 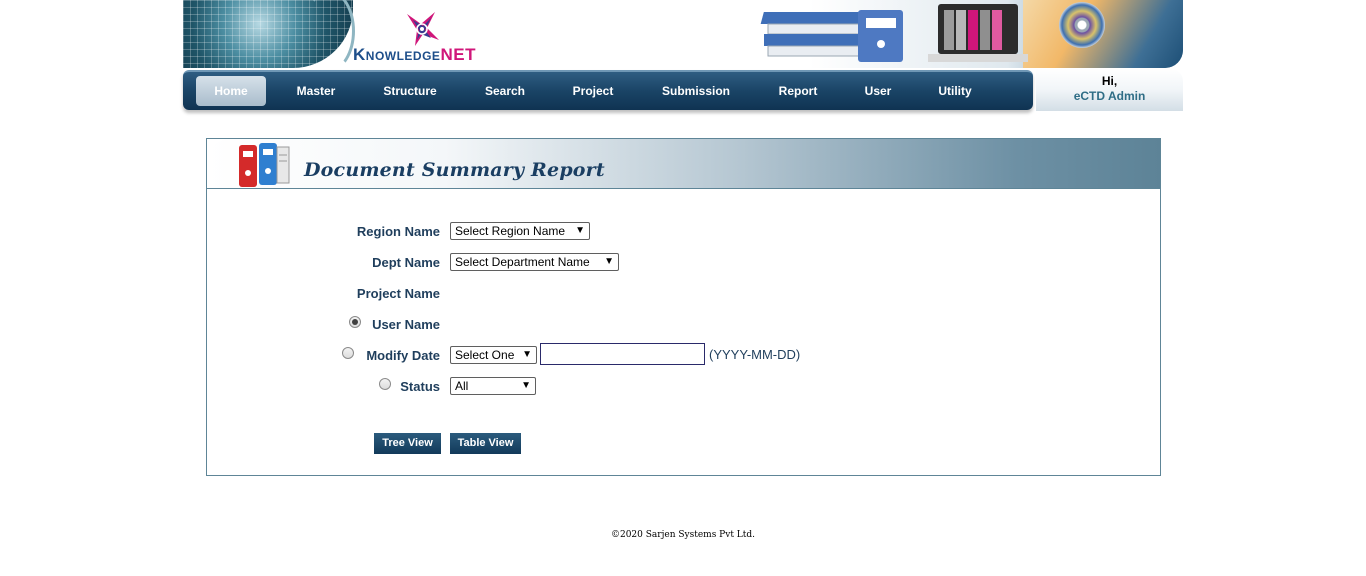 I want to click on modify-date-operator-value: Select One, so click(x=485, y=355).